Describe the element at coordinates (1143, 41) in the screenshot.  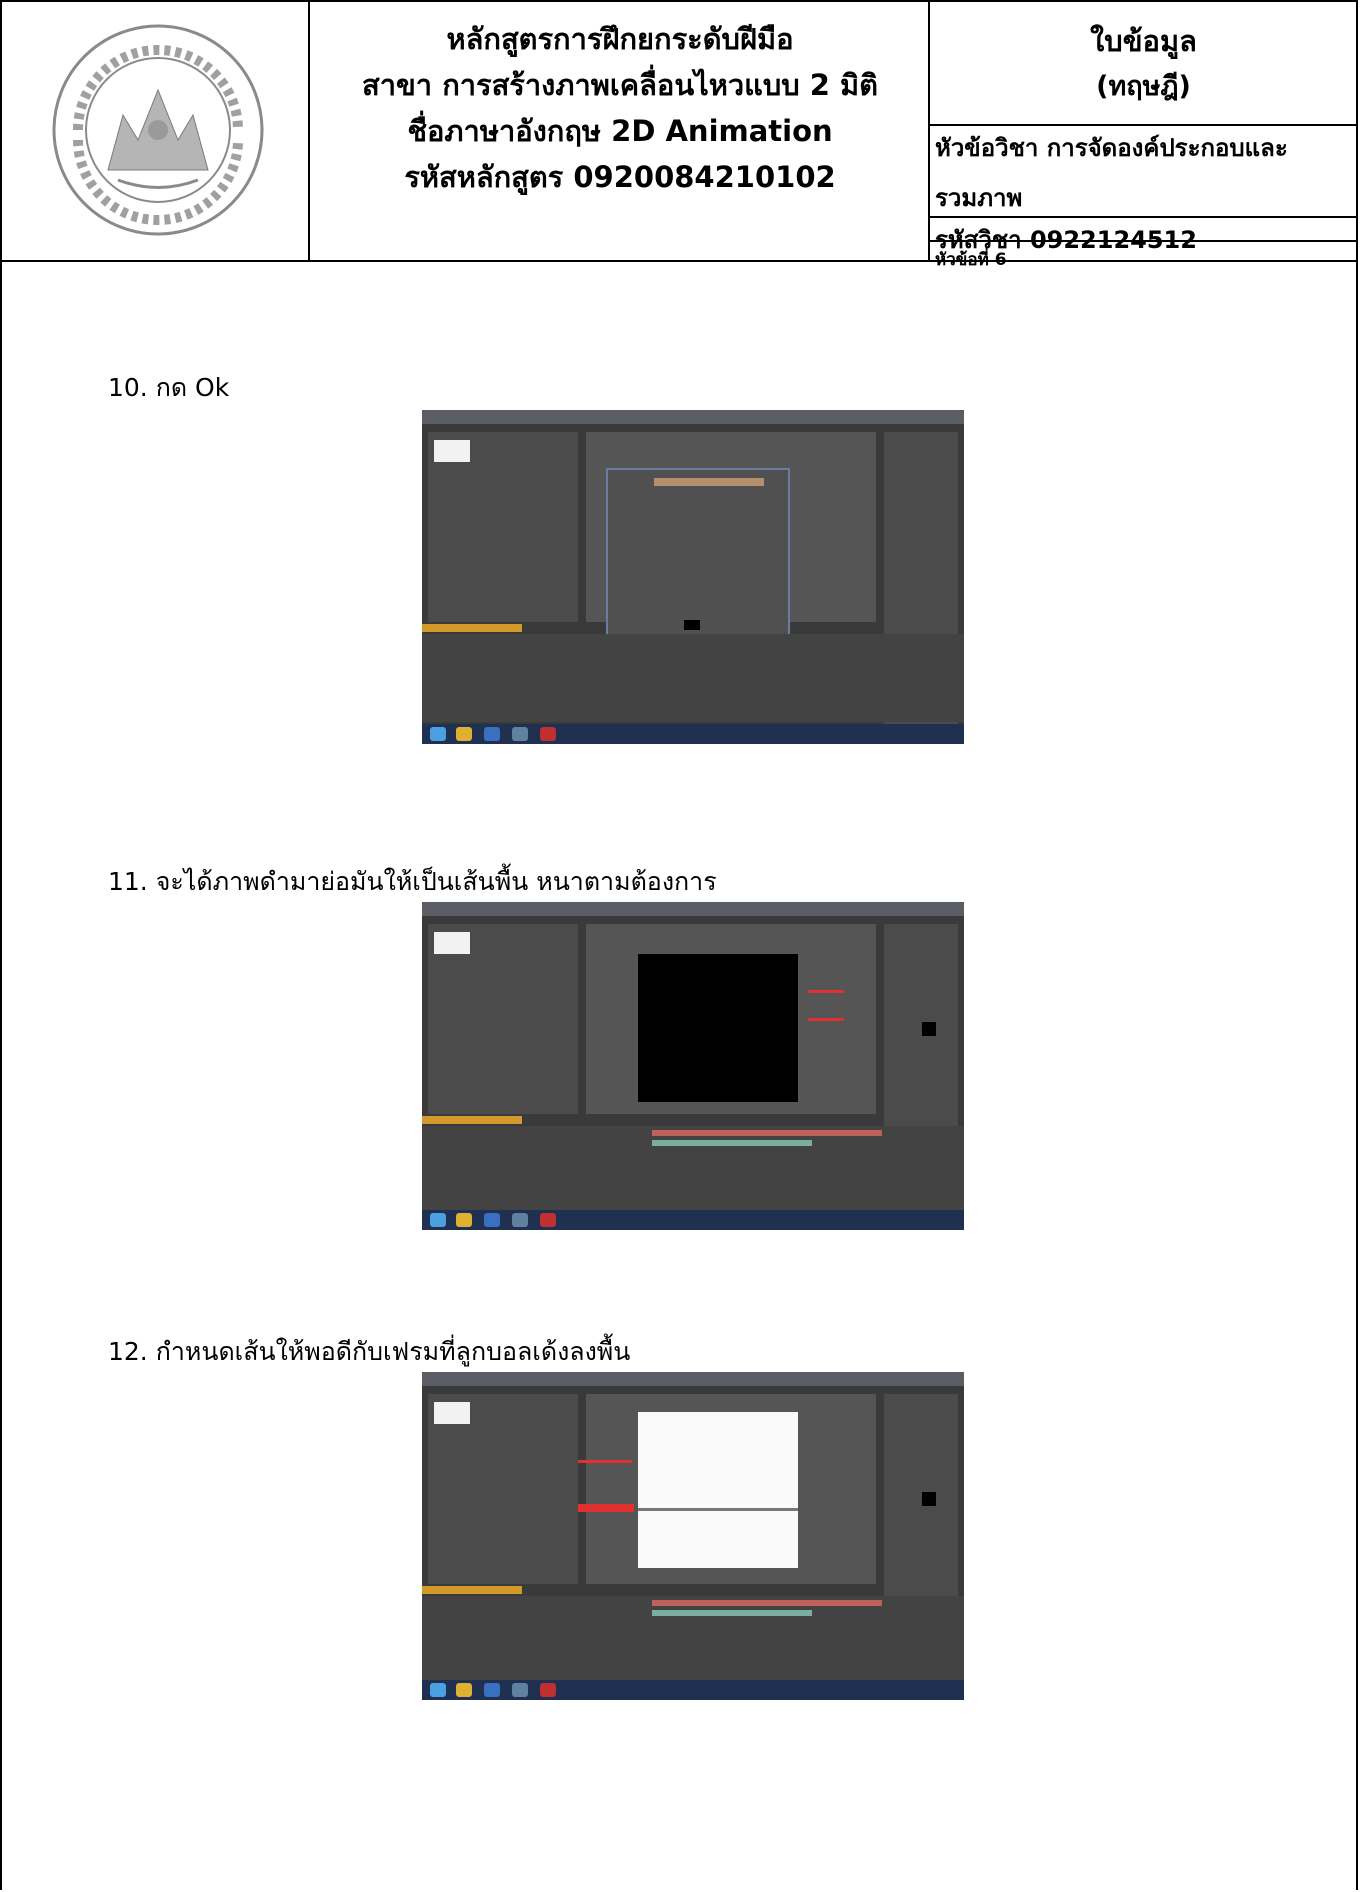
I see `doc-type-title: ใบข้อมูล` at that location.